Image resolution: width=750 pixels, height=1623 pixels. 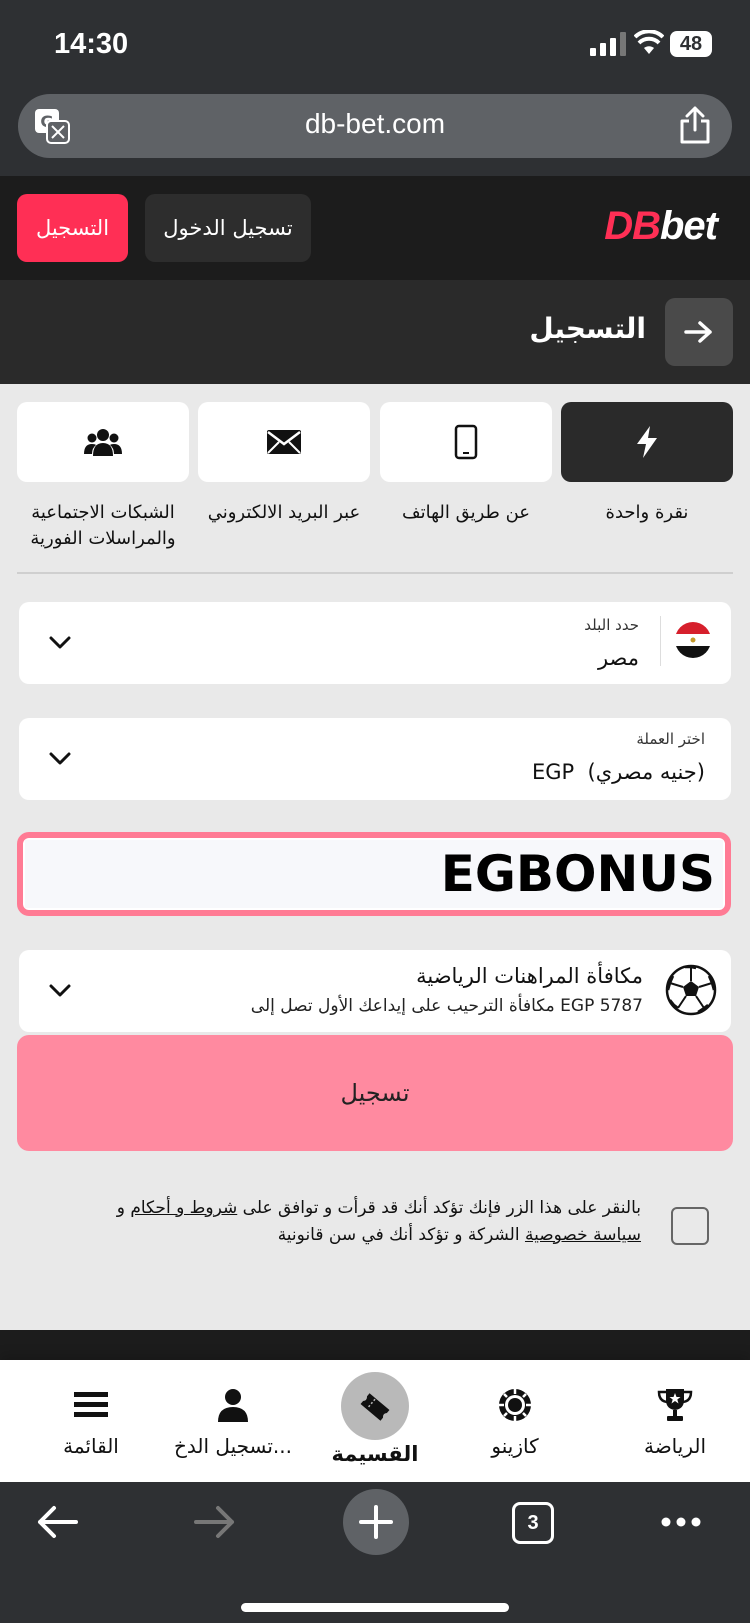 What do you see at coordinates (375, 45) in the screenshot?
I see `status-bar: 14:30 48` at bounding box center [375, 45].